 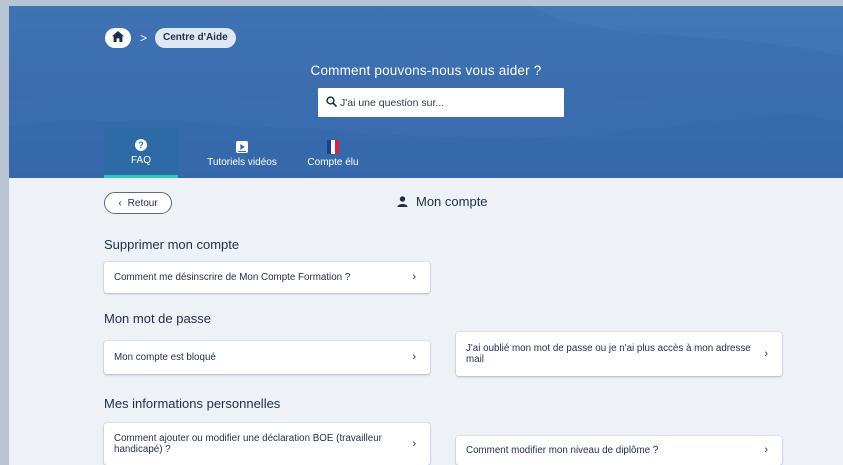 I want to click on breadcrumb-home, so click(x=118, y=38).